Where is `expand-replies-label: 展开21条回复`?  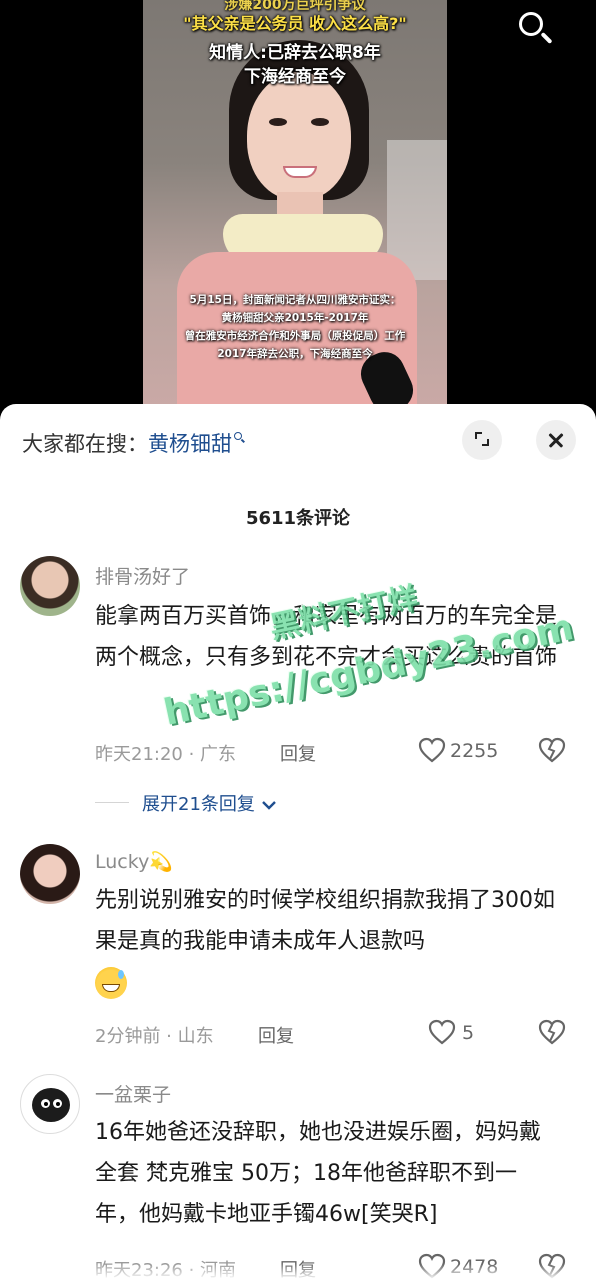 expand-replies-label: 展开21条回复 is located at coordinates (198, 804).